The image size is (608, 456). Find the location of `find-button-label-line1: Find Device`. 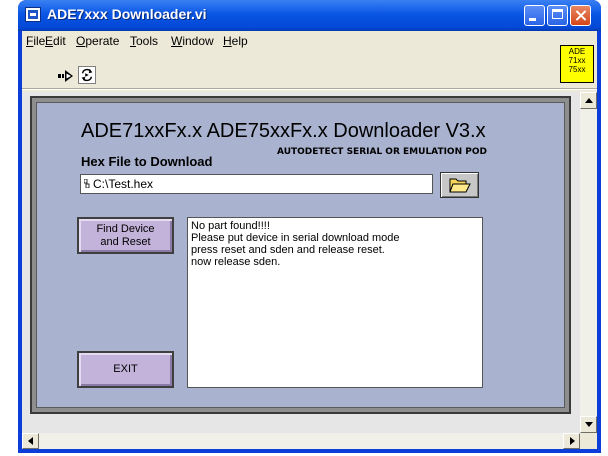

find-button-label-line1: Find Device is located at coordinates (125, 229).